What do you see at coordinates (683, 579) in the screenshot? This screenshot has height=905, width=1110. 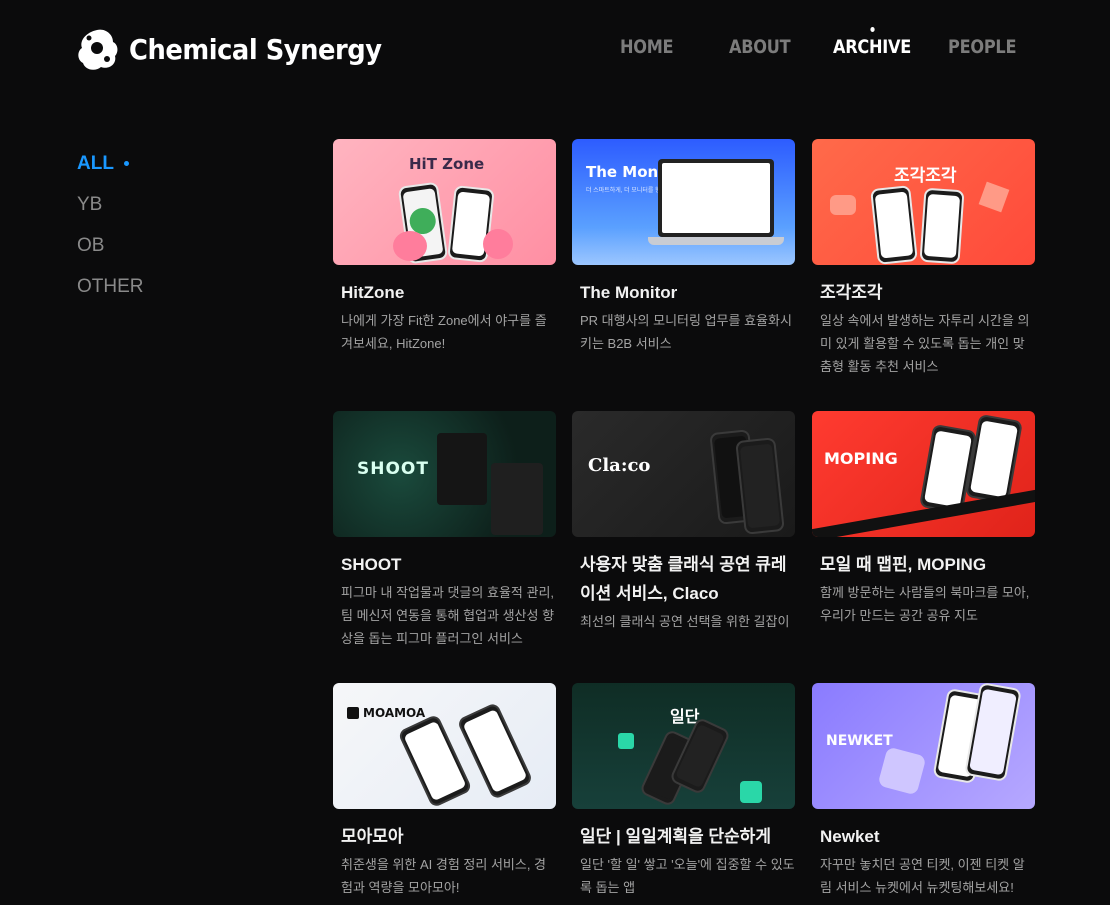 I see `project-title: 사용자 맞춤 클래식 공연 큐레이션 서비스, Claco` at bounding box center [683, 579].